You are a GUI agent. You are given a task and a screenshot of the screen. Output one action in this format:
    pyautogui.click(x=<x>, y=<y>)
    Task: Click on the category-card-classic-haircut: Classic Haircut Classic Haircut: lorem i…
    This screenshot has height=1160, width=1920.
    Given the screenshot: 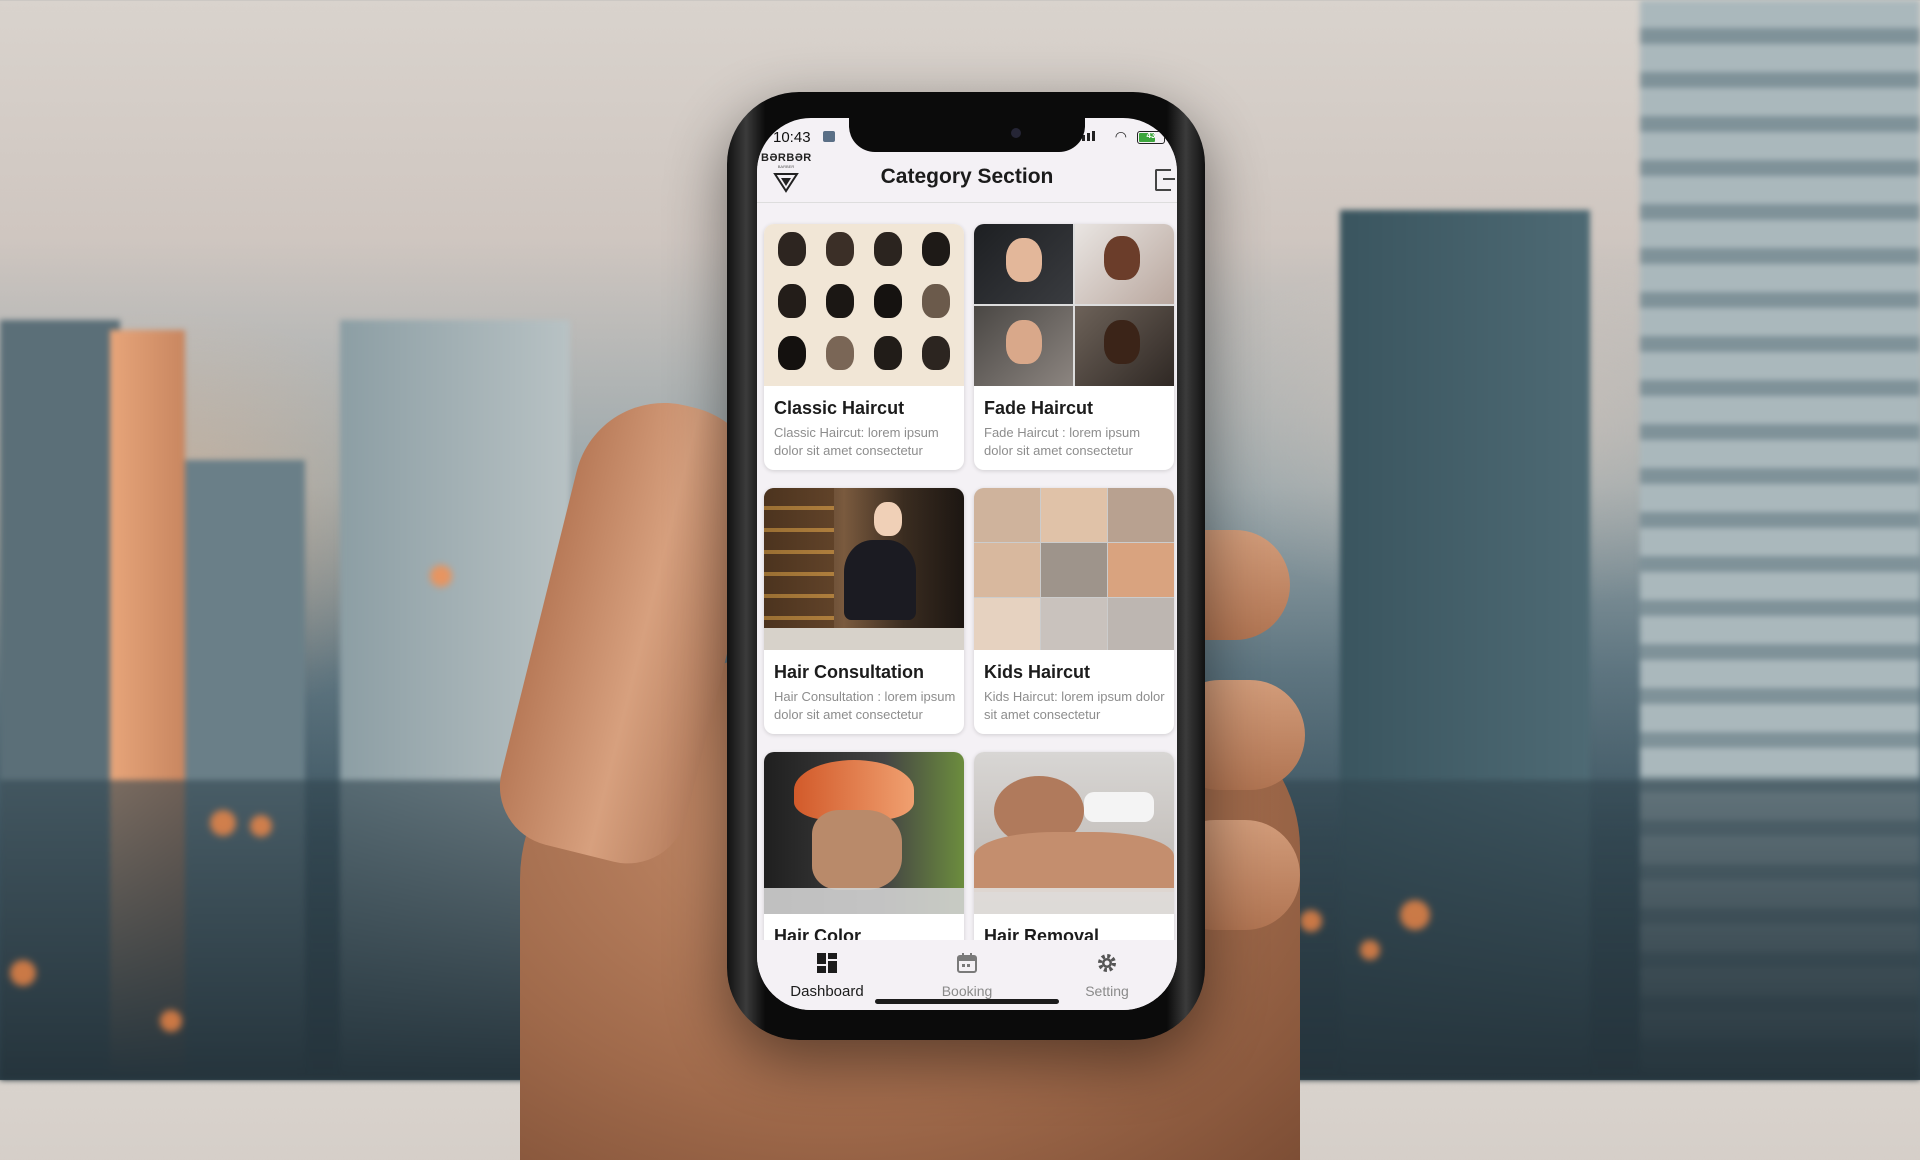 What is the action you would take?
    pyautogui.click(x=864, y=347)
    